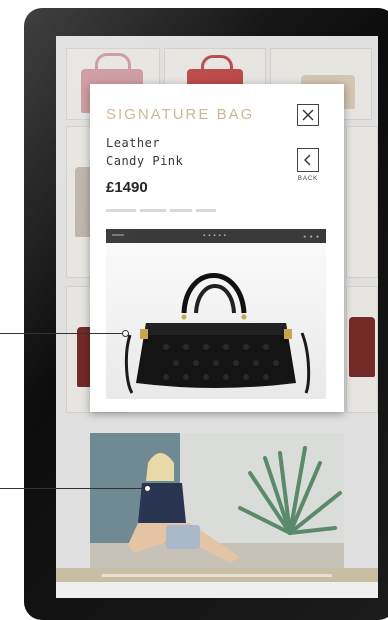 Image resolution: width=388 pixels, height=620 pixels. What do you see at coordinates (133, 143) in the screenshot?
I see `product-material: Leather` at bounding box center [133, 143].